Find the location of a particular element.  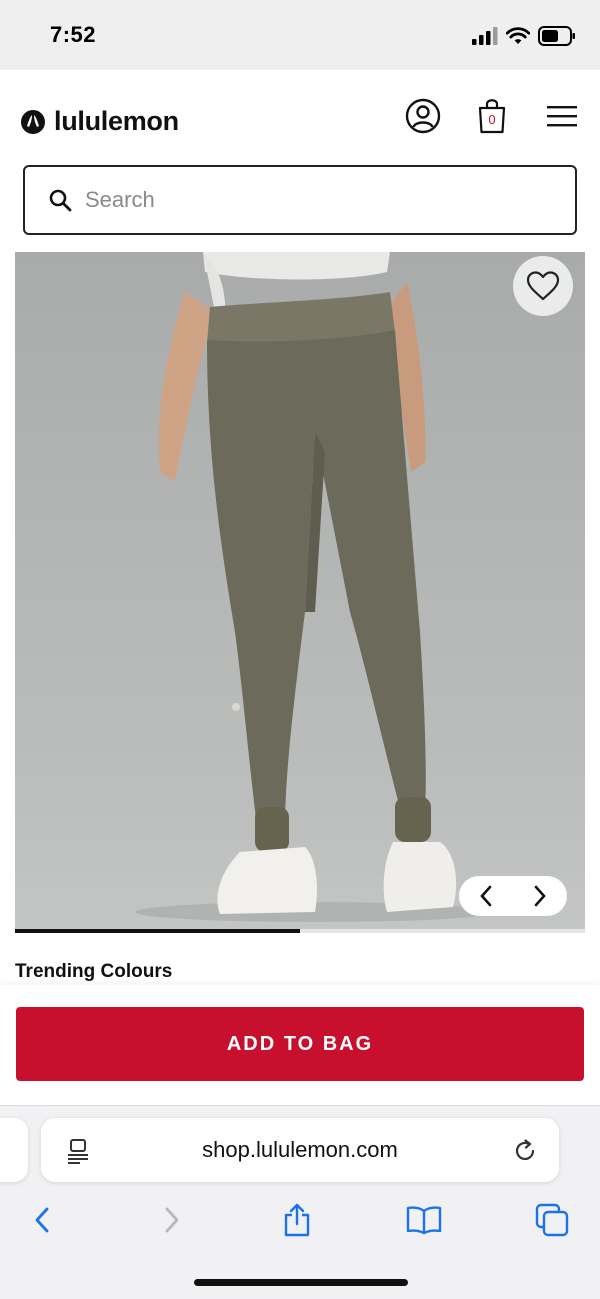

previous-tab-preview is located at coordinates (14, 1150).